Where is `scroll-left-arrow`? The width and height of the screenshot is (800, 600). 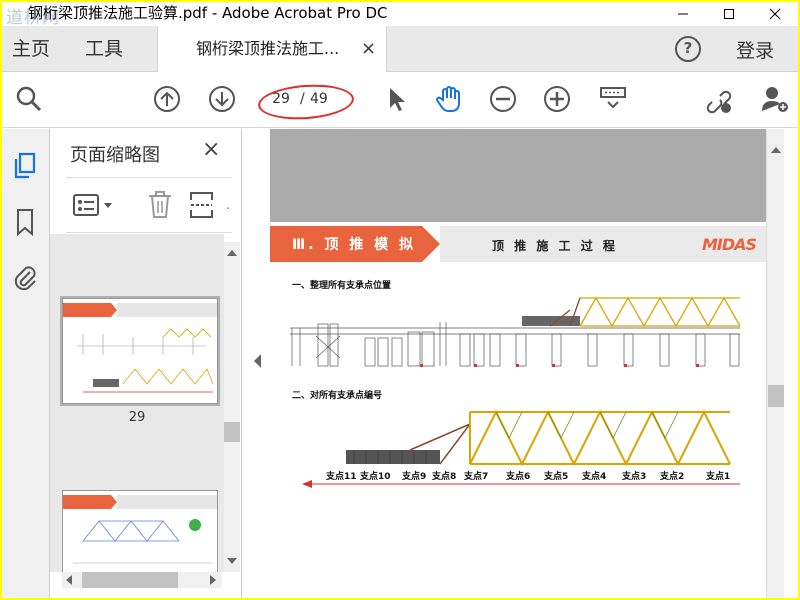 scroll-left-arrow is located at coordinates (69, 580).